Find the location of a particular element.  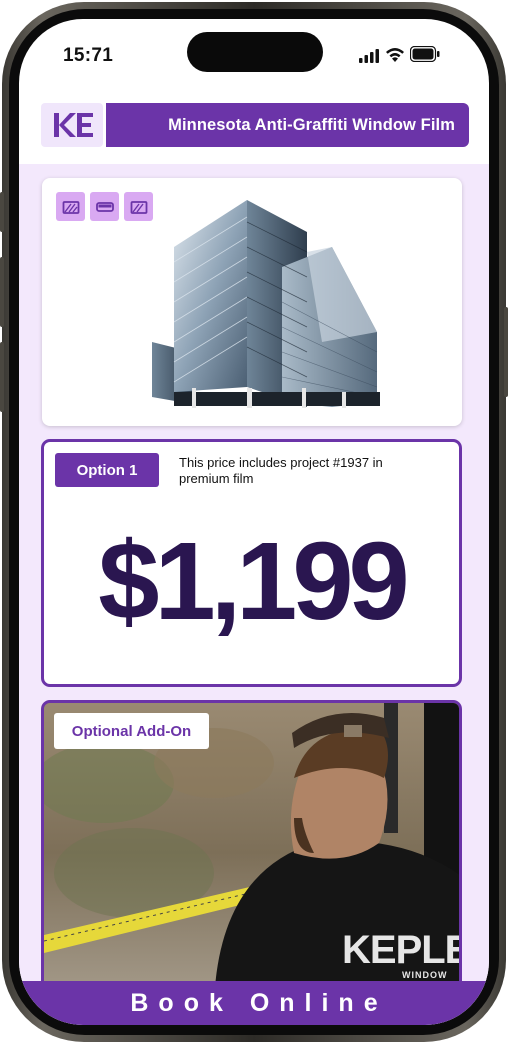

shirt-logo-text: KEPLE is located at coordinates (402, 950).